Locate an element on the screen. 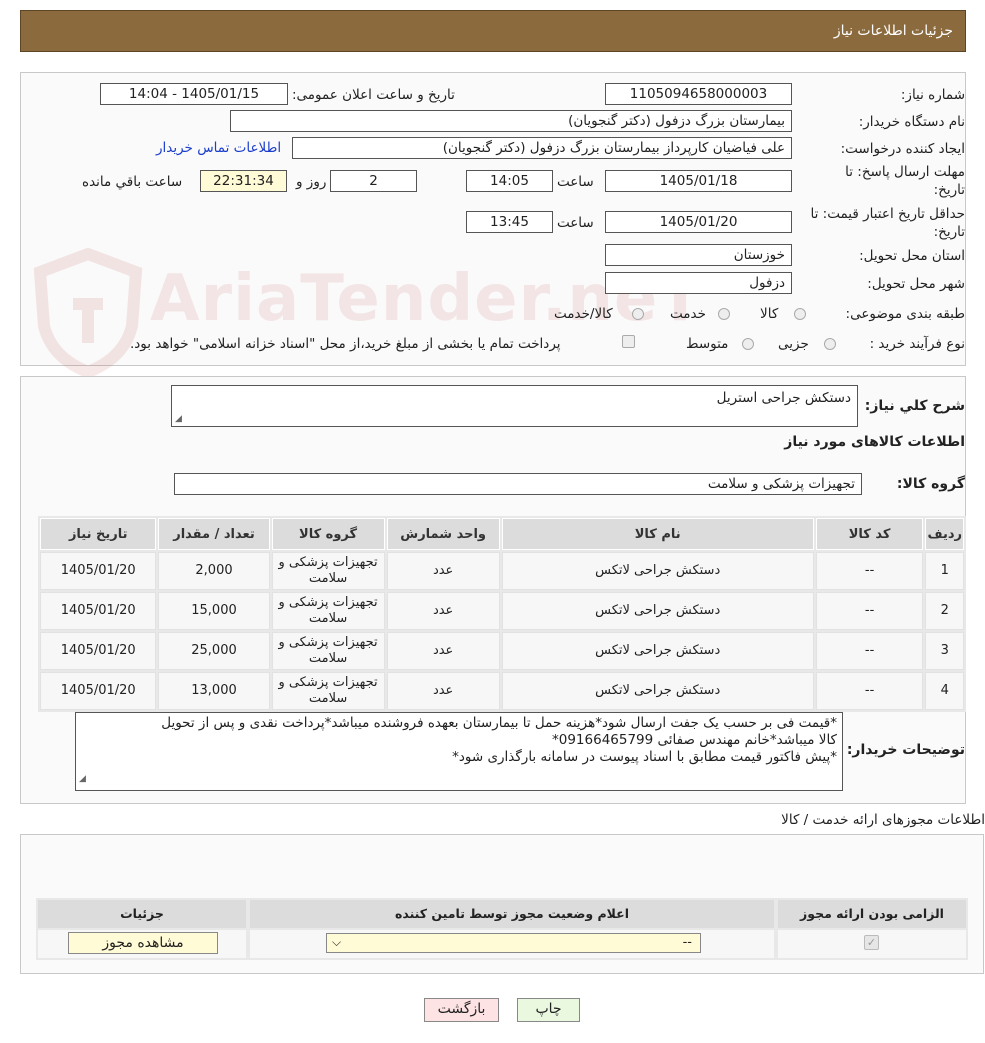  category-option-goods: کالا is located at coordinates (769, 314).